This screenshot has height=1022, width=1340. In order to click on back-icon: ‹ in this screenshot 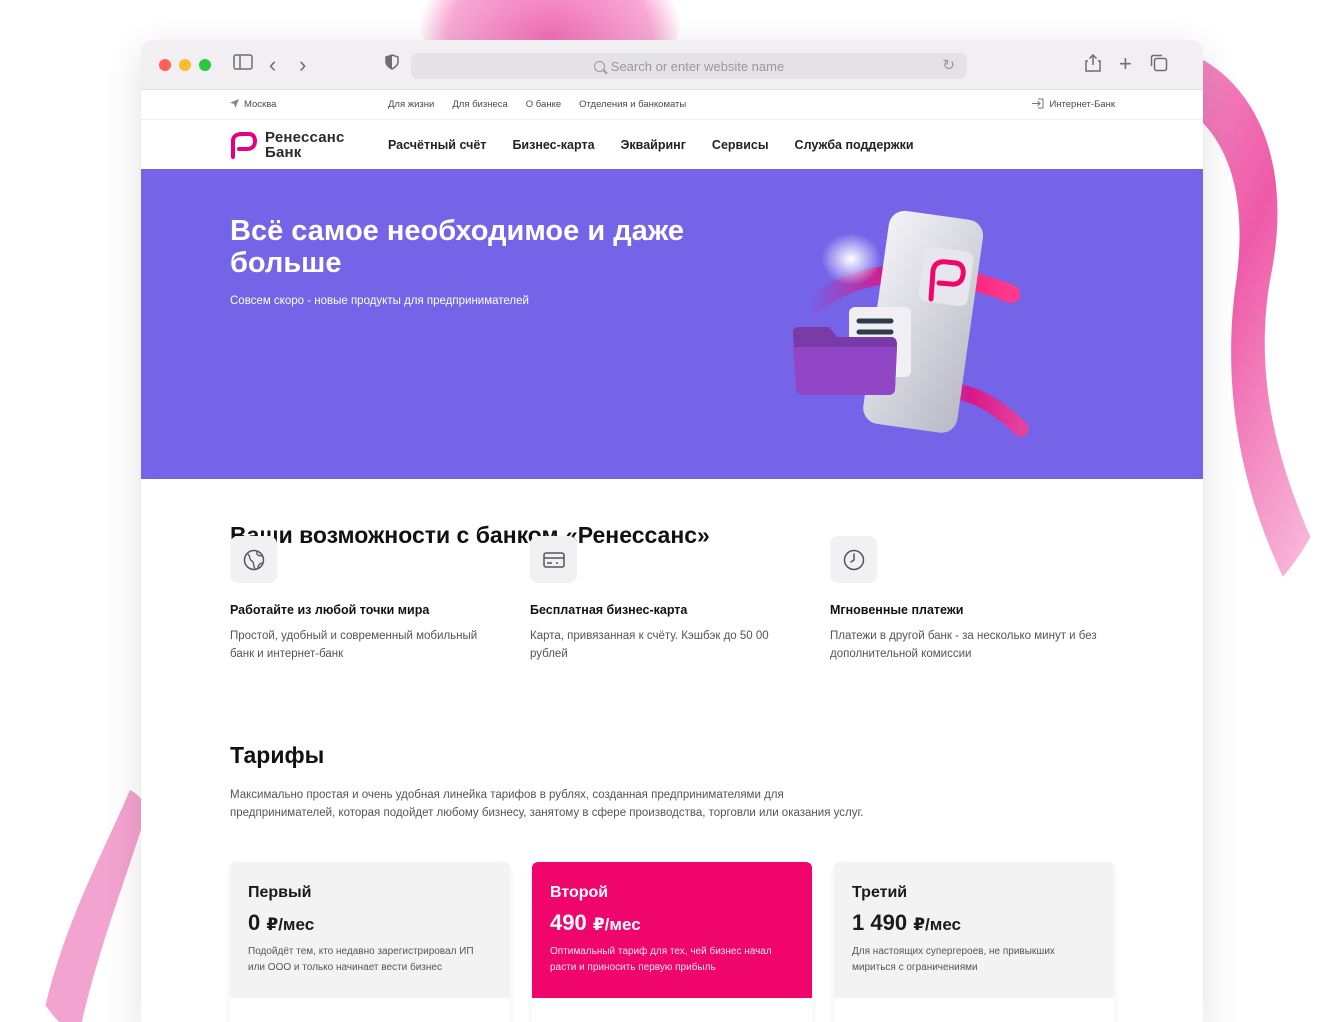, I will do `click(272, 65)`.